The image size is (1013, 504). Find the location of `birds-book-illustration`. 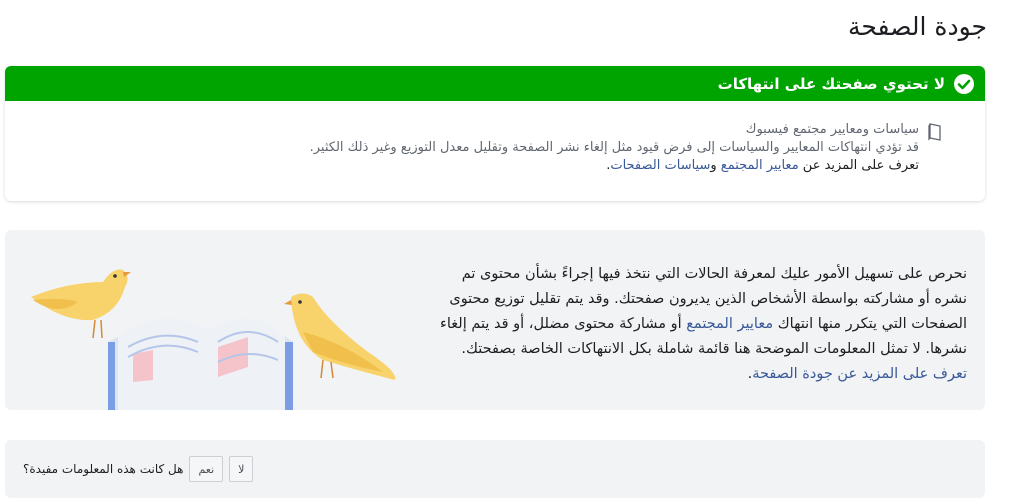

birds-book-illustration is located at coordinates (213, 339).